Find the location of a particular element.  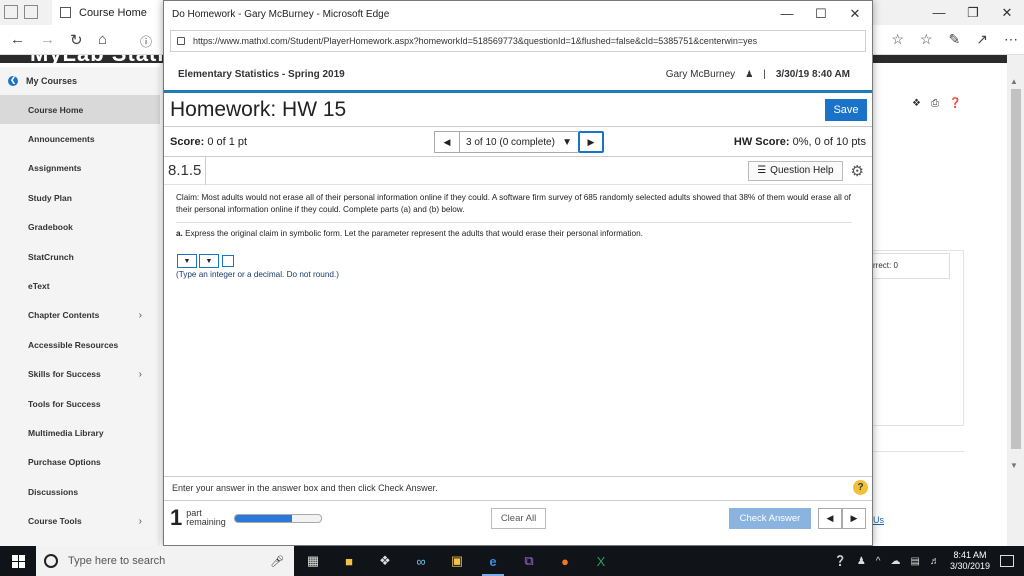

sidebar-item: Discussions is located at coordinates (80, 491).